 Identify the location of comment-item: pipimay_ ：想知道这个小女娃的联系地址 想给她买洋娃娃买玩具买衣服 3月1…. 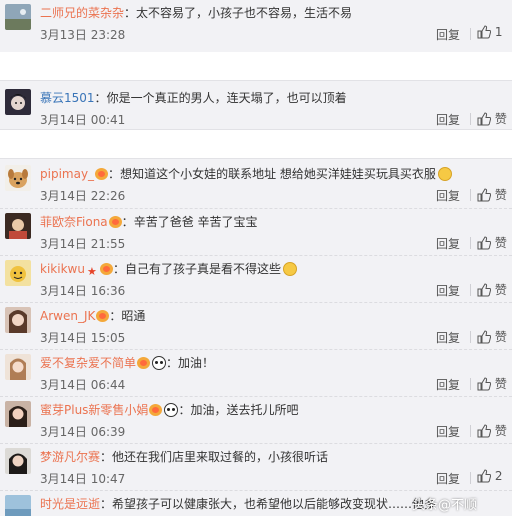
(256, 184).